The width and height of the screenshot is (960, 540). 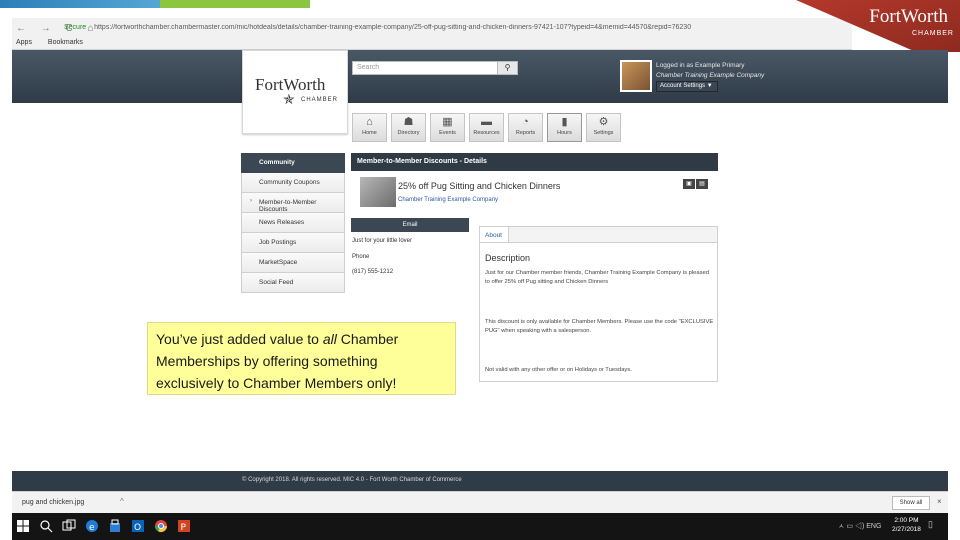 What do you see at coordinates (534, 162) in the screenshot?
I see `content-header: Member-to-Member Discounts - Details` at bounding box center [534, 162].